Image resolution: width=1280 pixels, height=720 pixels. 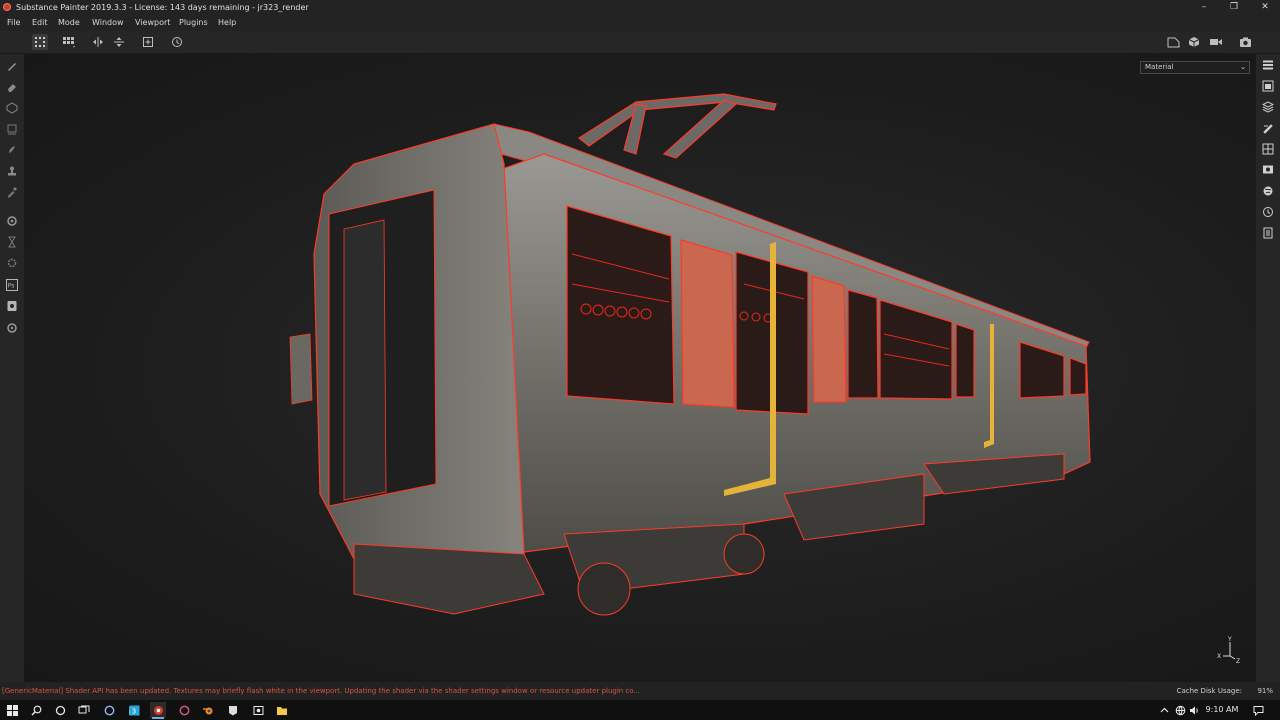 I want to click on svg-text: 3, so click(x=133, y=711).